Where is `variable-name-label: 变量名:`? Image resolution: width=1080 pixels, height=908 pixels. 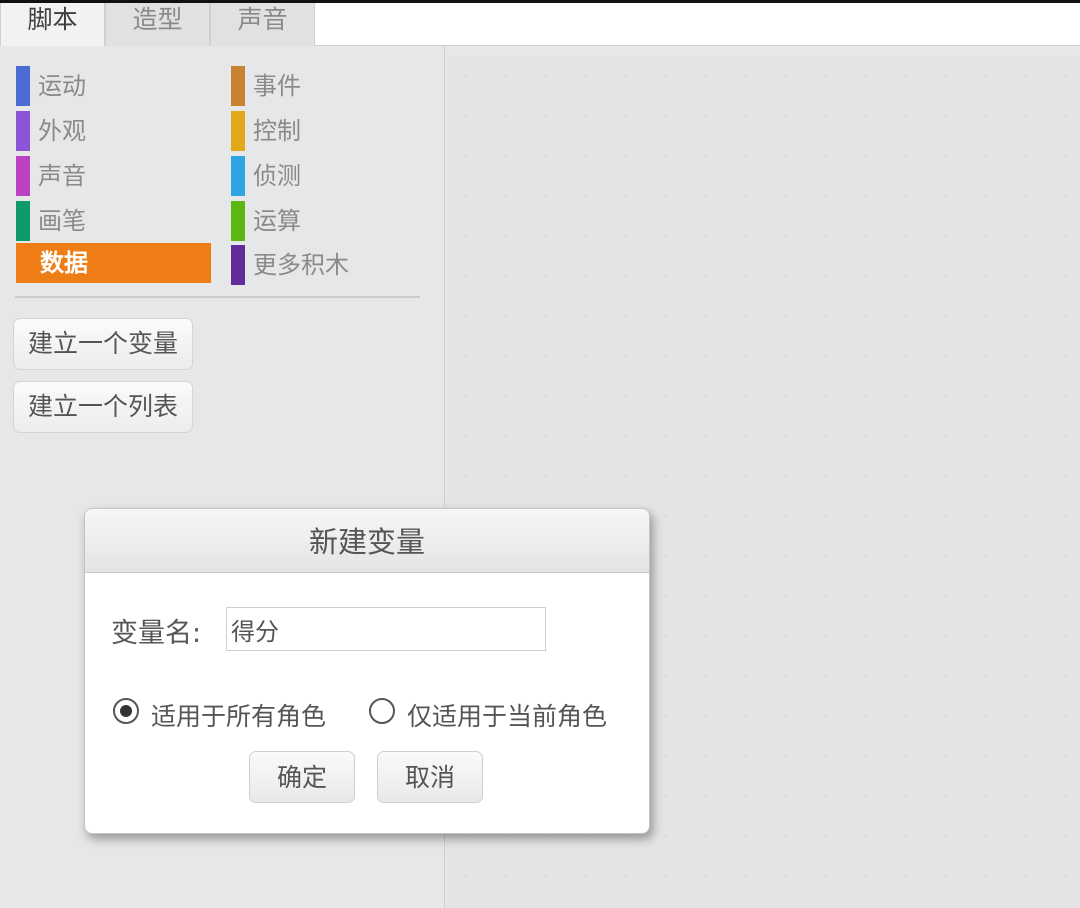 variable-name-label: 变量名: is located at coordinates (156, 633).